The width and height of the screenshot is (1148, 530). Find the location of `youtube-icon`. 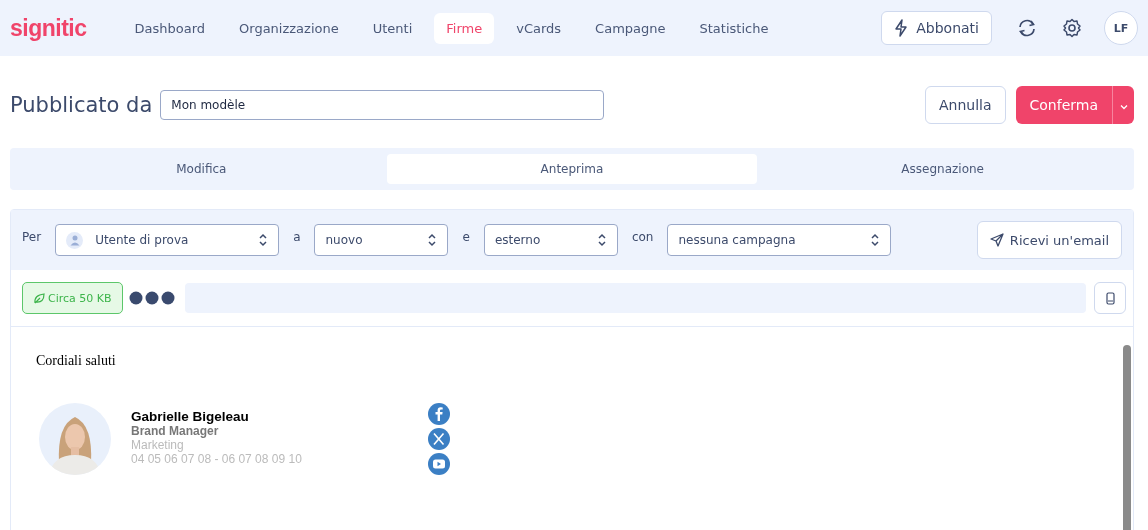

youtube-icon is located at coordinates (439, 464).